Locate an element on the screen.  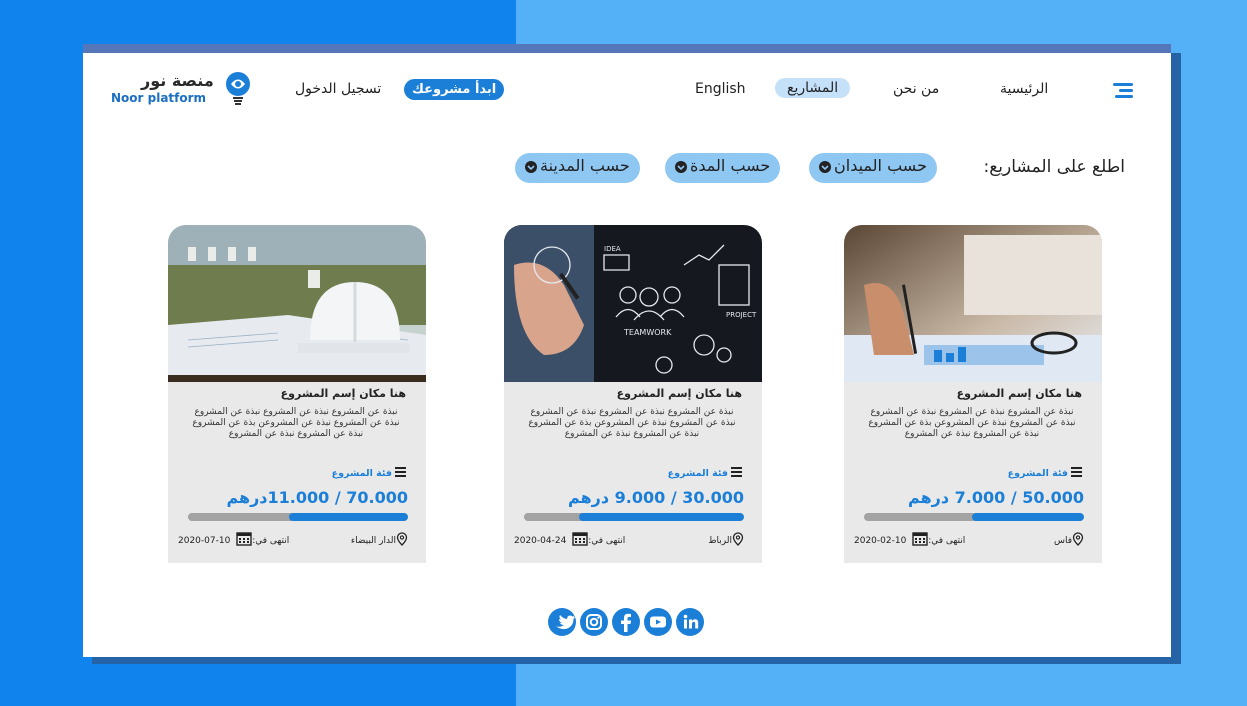
nav-home-link: الرئيسية is located at coordinates (1024, 89).